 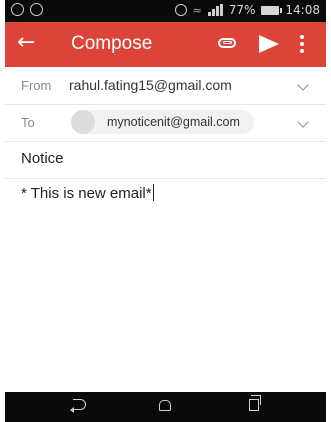 I want to click on status-right: ≈ 77% 14:08, so click(x=247, y=10).